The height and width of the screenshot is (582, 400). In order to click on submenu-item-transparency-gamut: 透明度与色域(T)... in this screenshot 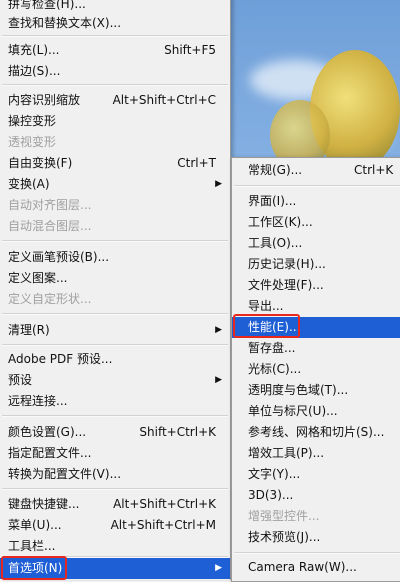, I will do `click(316, 390)`.